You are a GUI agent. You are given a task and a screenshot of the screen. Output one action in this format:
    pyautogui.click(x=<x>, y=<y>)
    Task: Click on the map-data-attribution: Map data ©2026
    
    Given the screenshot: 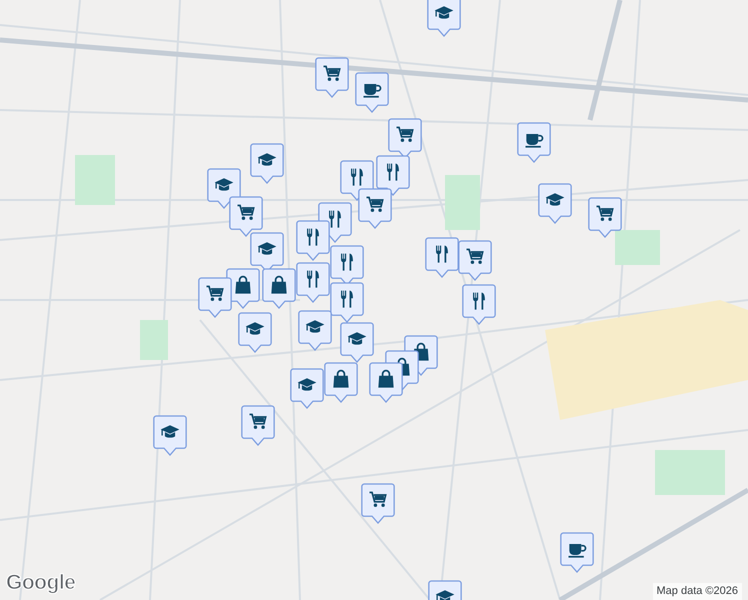 What is the action you would take?
    pyautogui.click(x=697, y=591)
    